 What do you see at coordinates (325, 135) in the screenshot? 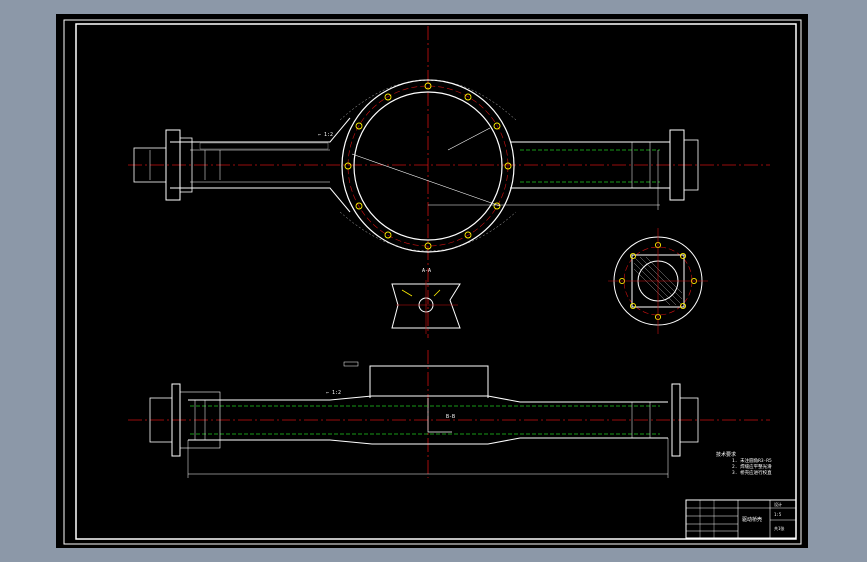
I see `top-dim-label: ← 1:2` at bounding box center [325, 135].